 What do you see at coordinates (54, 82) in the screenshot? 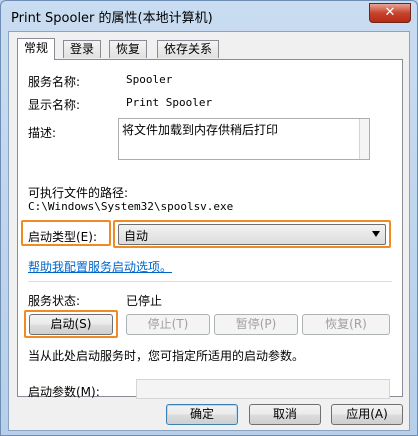
I see `service-name-label: 服务名称:` at bounding box center [54, 82].